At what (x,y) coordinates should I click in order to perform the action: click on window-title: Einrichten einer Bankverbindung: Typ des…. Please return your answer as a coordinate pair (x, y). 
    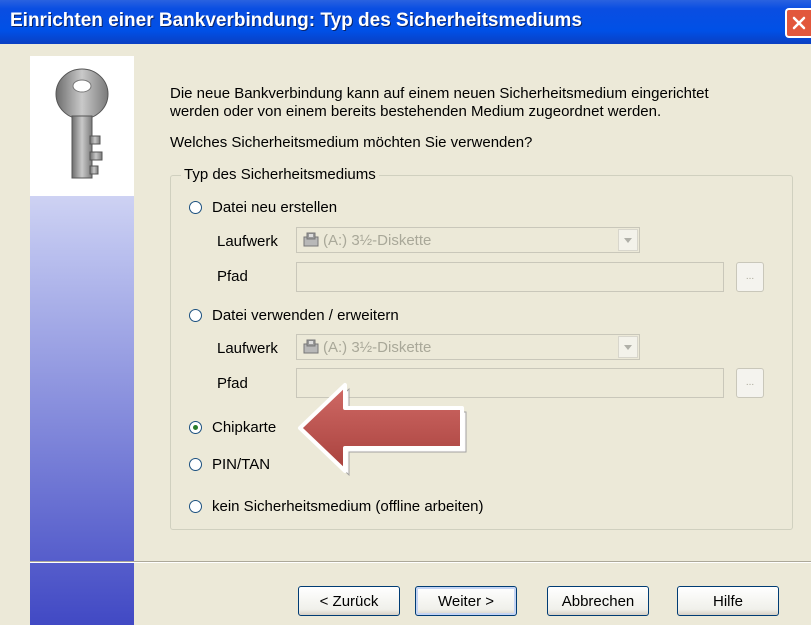
    Looking at the image, I should click on (296, 20).